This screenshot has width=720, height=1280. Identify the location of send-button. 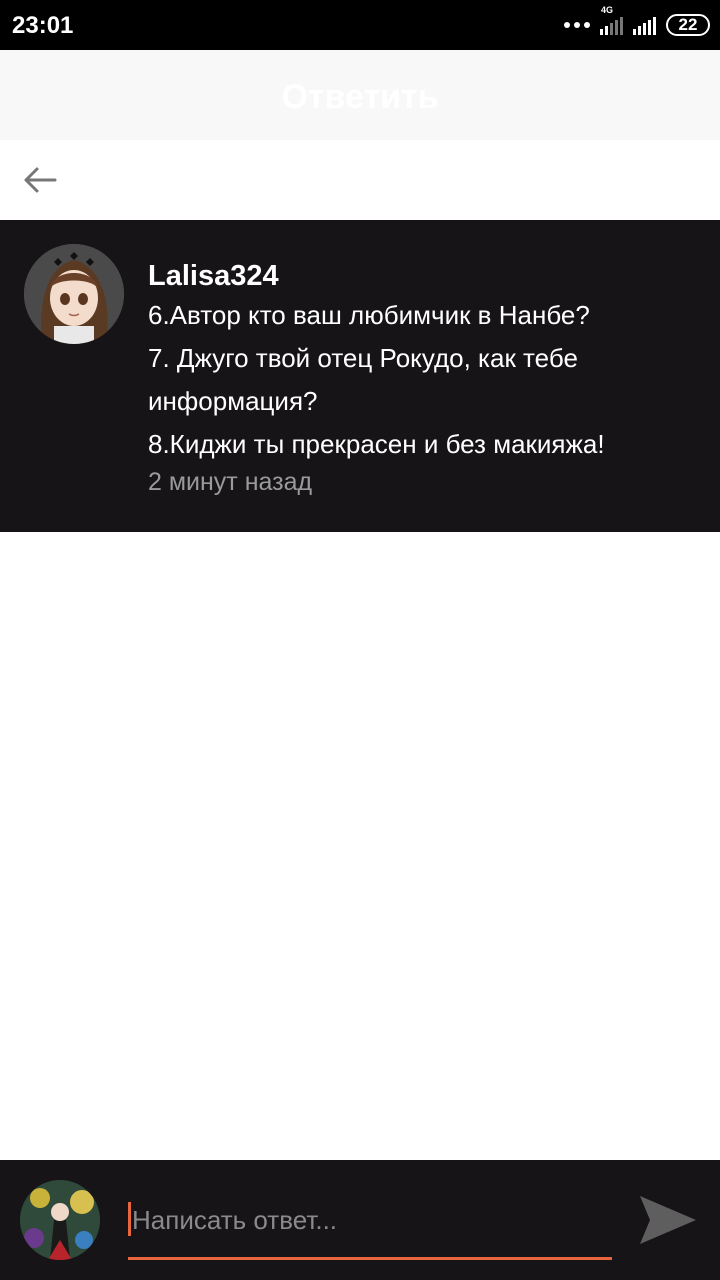
(668, 1220).